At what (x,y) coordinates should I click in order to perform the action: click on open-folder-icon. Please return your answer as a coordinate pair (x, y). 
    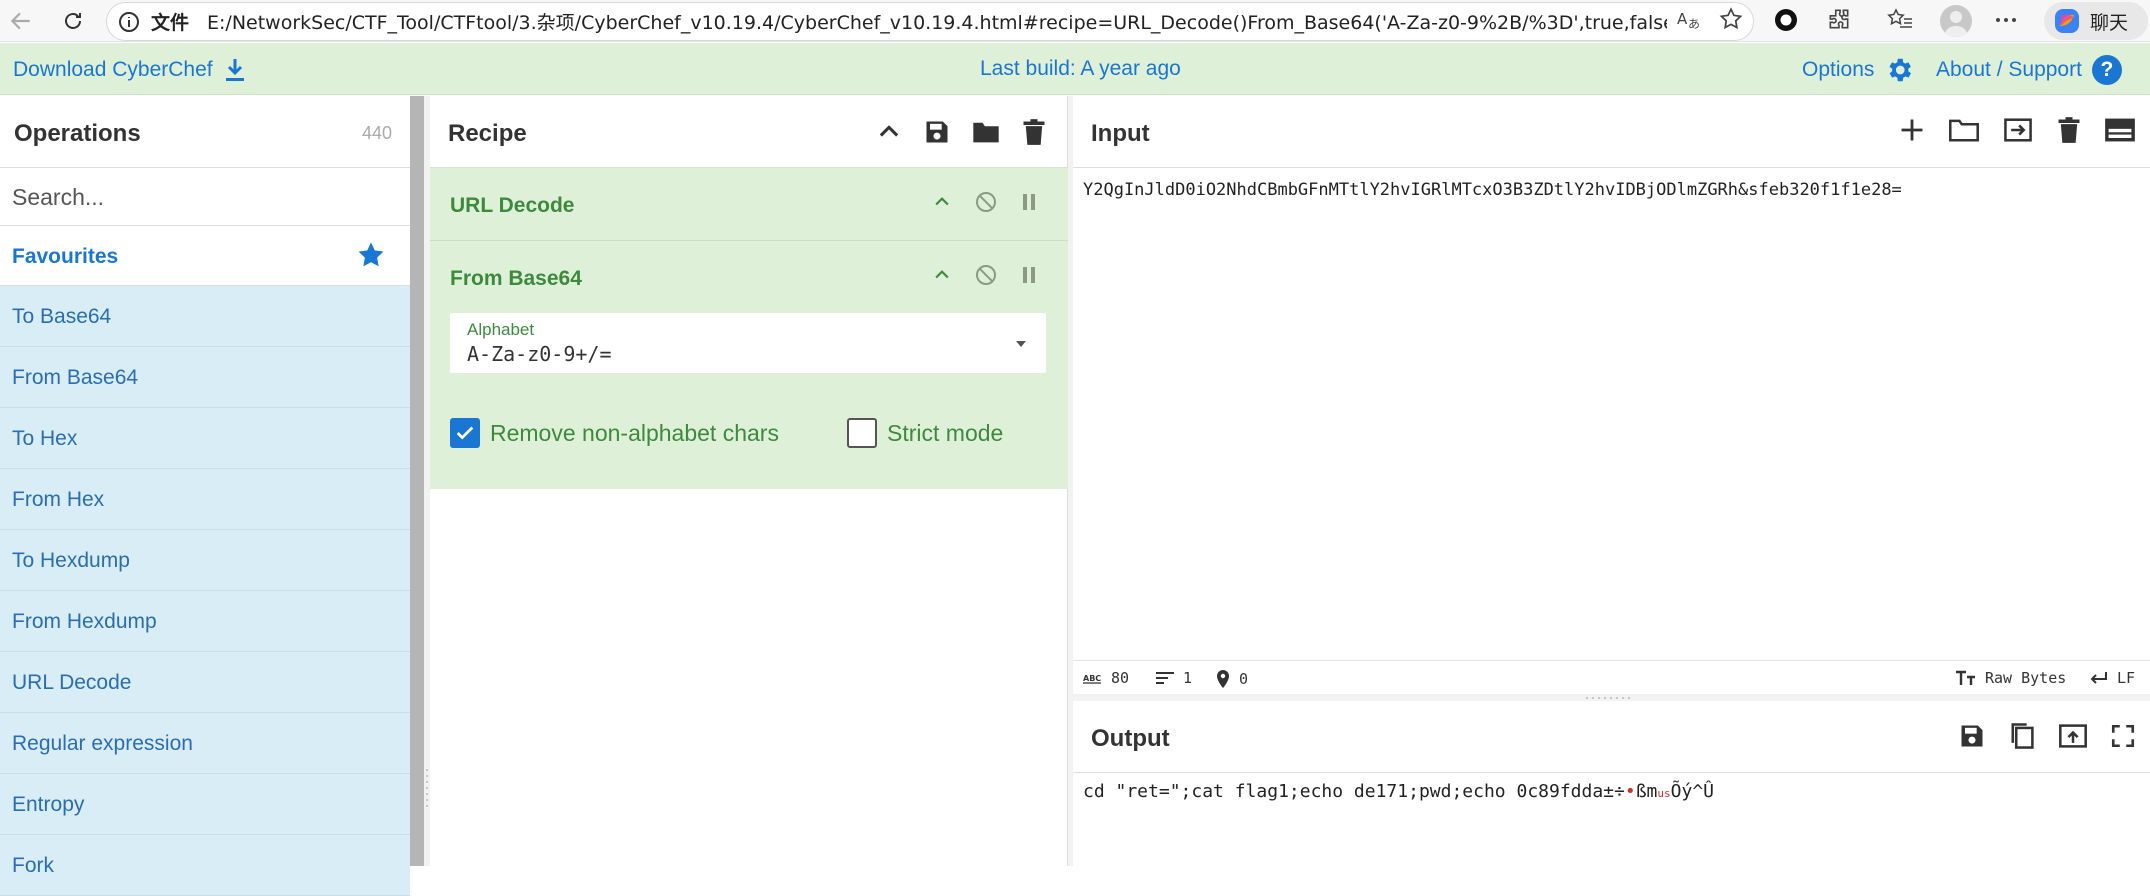
    Looking at the image, I should click on (1964, 130).